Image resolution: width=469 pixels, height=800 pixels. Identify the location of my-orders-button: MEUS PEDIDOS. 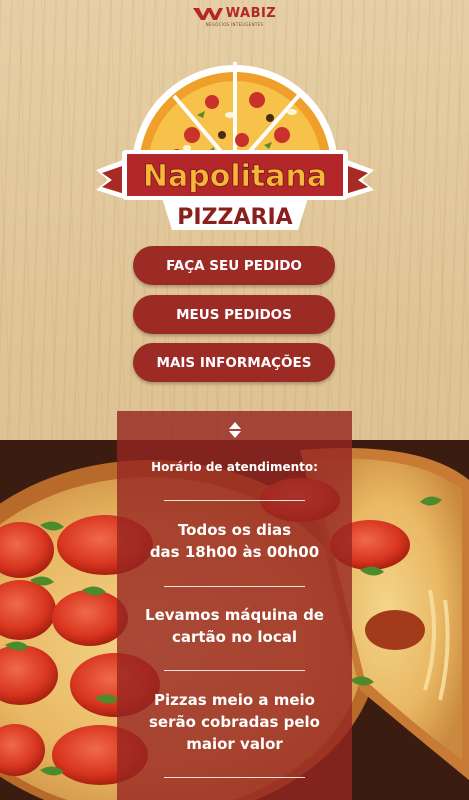
(234, 314).